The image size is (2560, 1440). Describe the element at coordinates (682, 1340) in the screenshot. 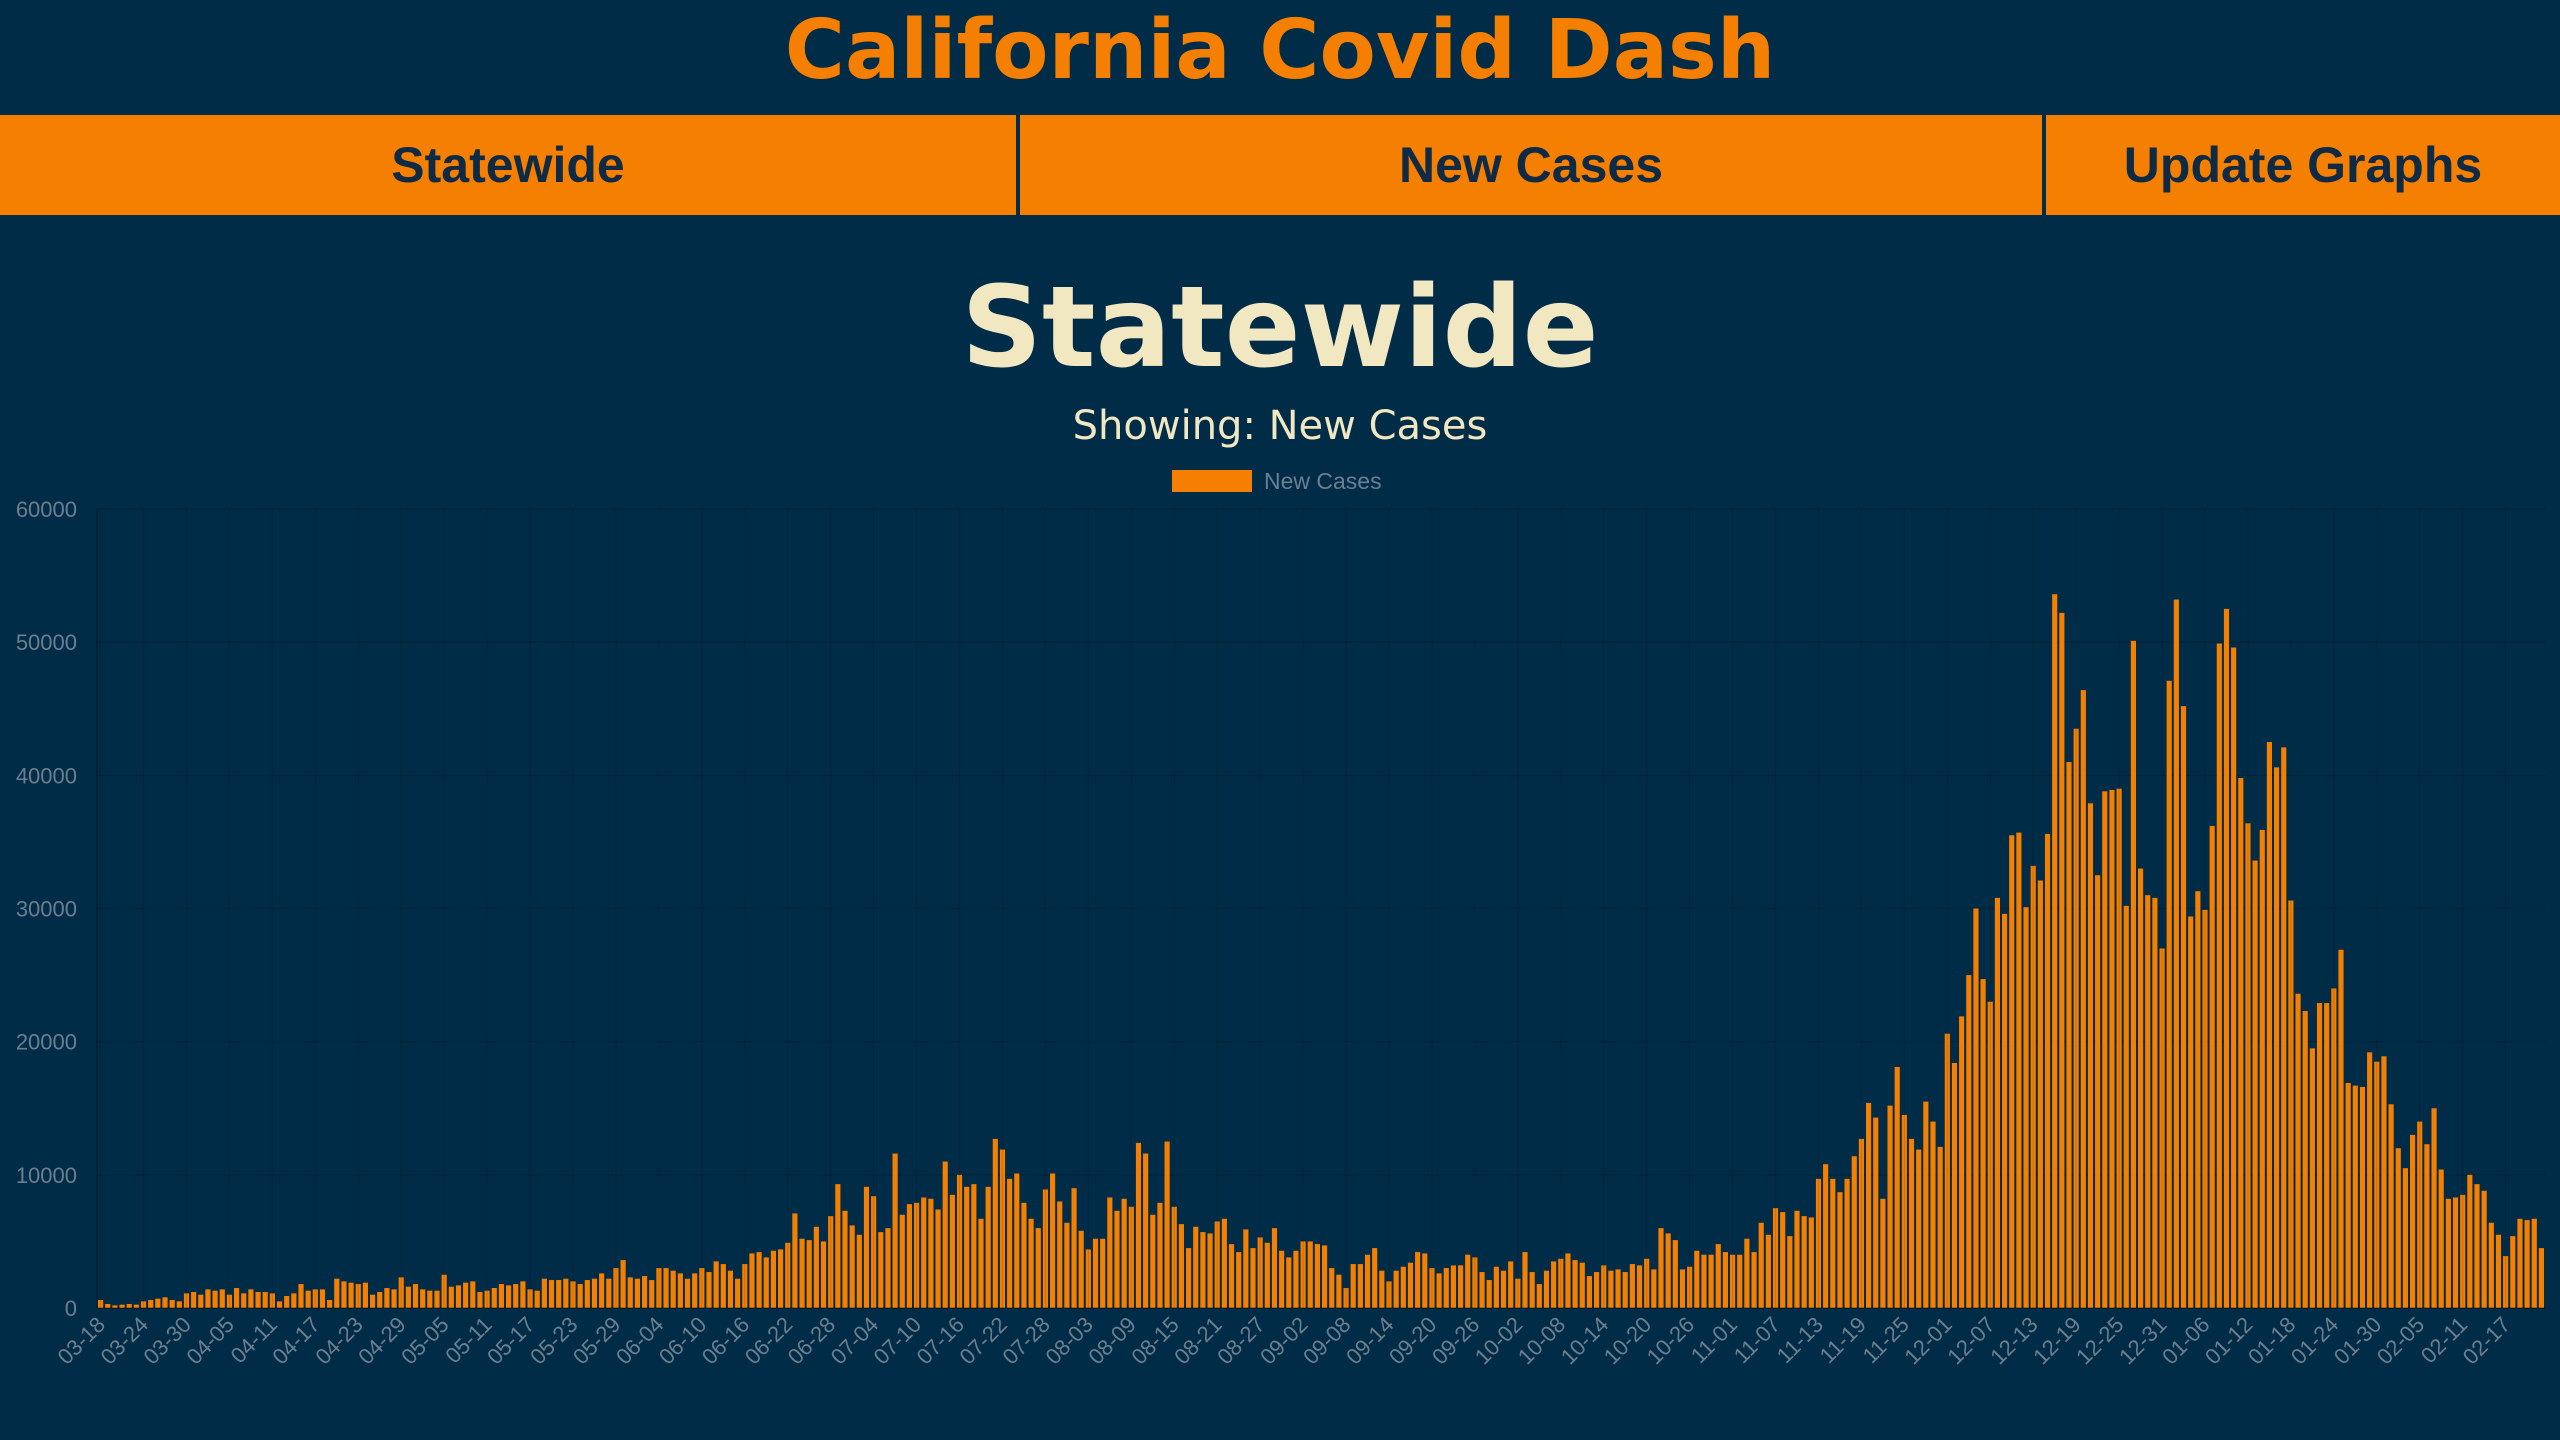

I see `x-tick-label: 06-10` at that location.